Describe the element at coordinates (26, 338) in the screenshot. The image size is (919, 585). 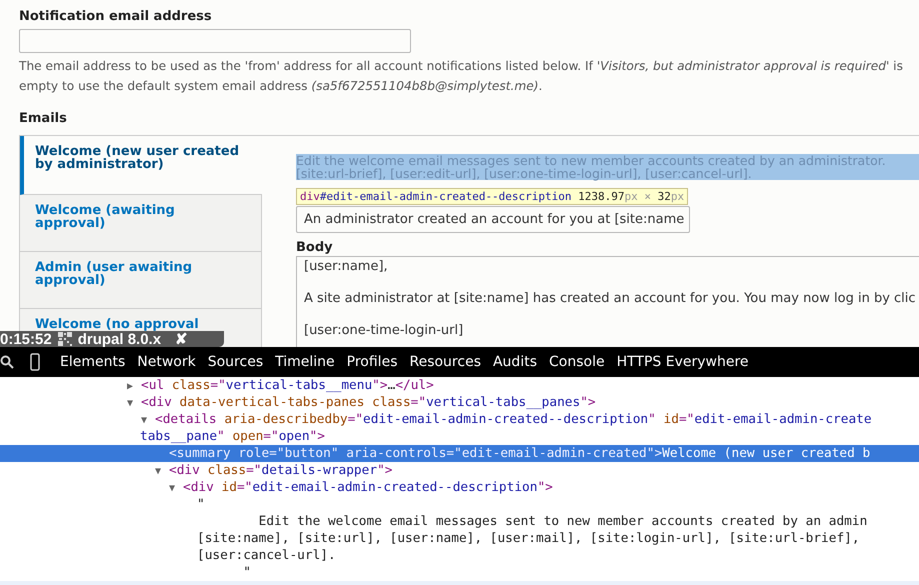
I see `timer-text: 0:15:52` at that location.